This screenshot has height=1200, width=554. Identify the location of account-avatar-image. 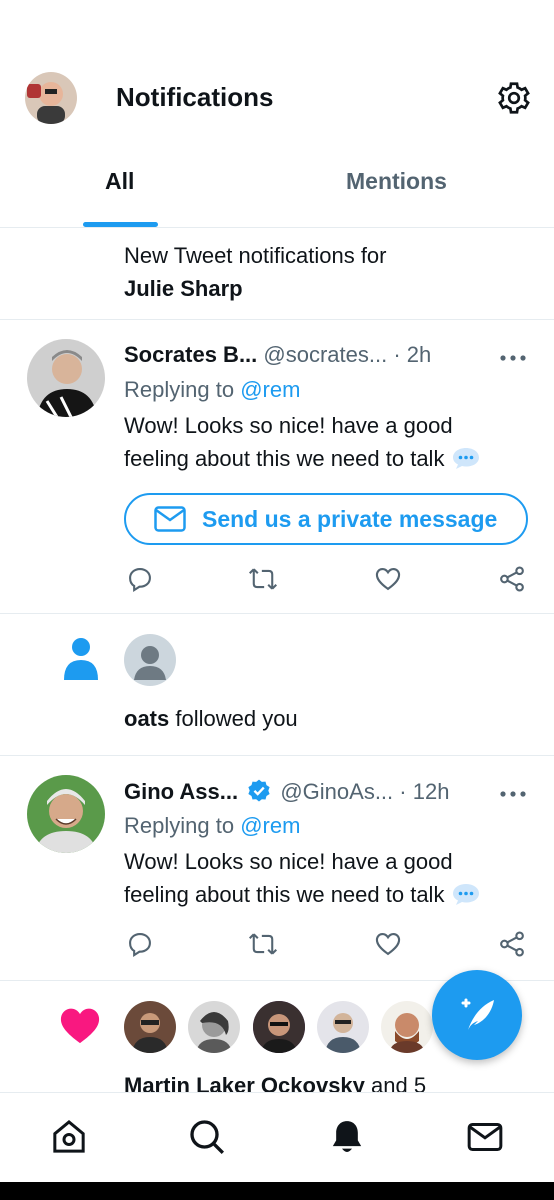
(51, 98).